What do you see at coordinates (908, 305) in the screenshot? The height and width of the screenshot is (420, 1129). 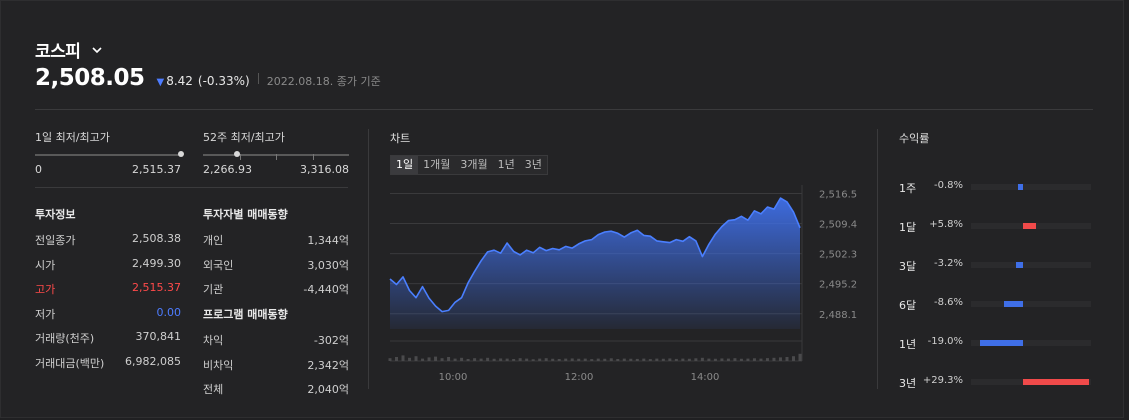 I see `return-period: 6달` at bounding box center [908, 305].